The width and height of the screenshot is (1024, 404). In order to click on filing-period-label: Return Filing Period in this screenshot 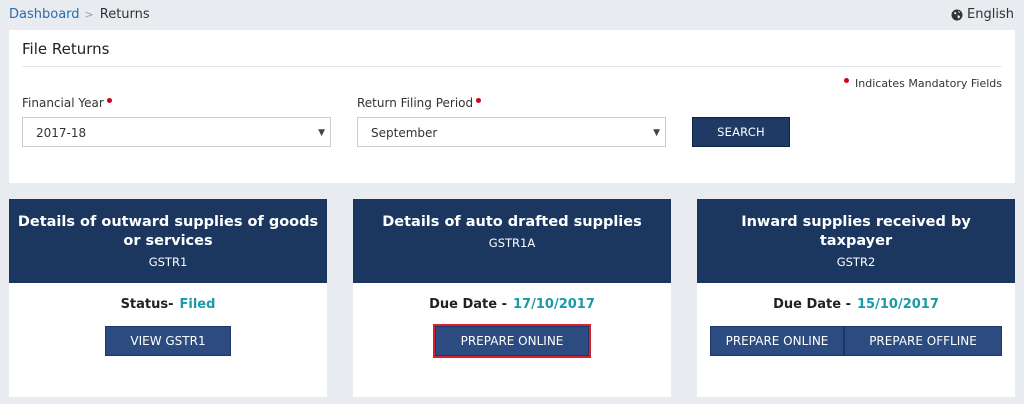, I will do `click(419, 103)`.